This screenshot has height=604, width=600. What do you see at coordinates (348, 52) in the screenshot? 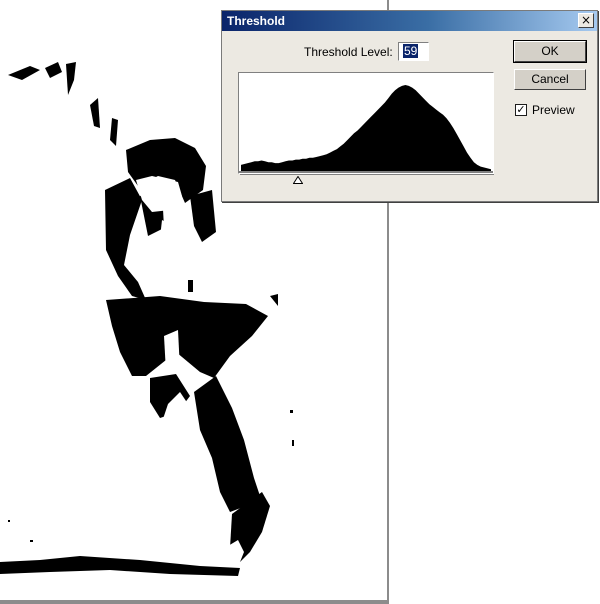
I see `threshold-level-label: Threshold Level:` at bounding box center [348, 52].